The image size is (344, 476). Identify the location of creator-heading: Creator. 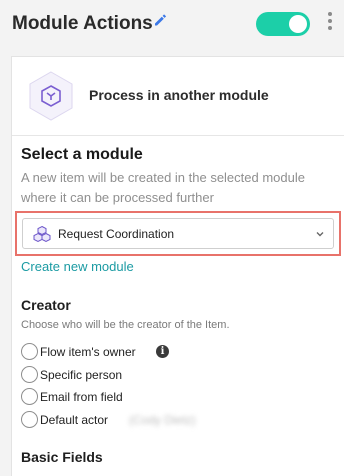
(46, 305).